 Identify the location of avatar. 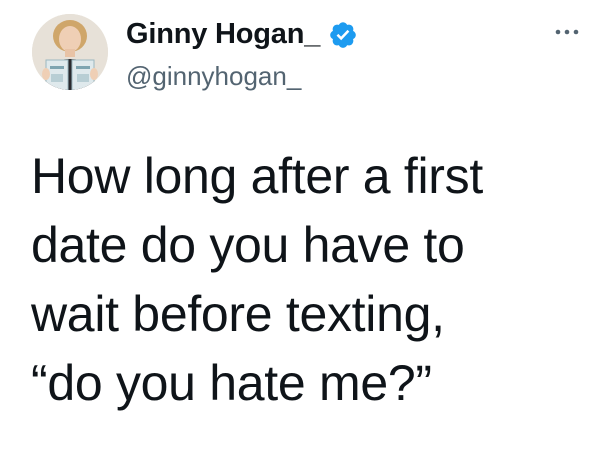
(70, 52).